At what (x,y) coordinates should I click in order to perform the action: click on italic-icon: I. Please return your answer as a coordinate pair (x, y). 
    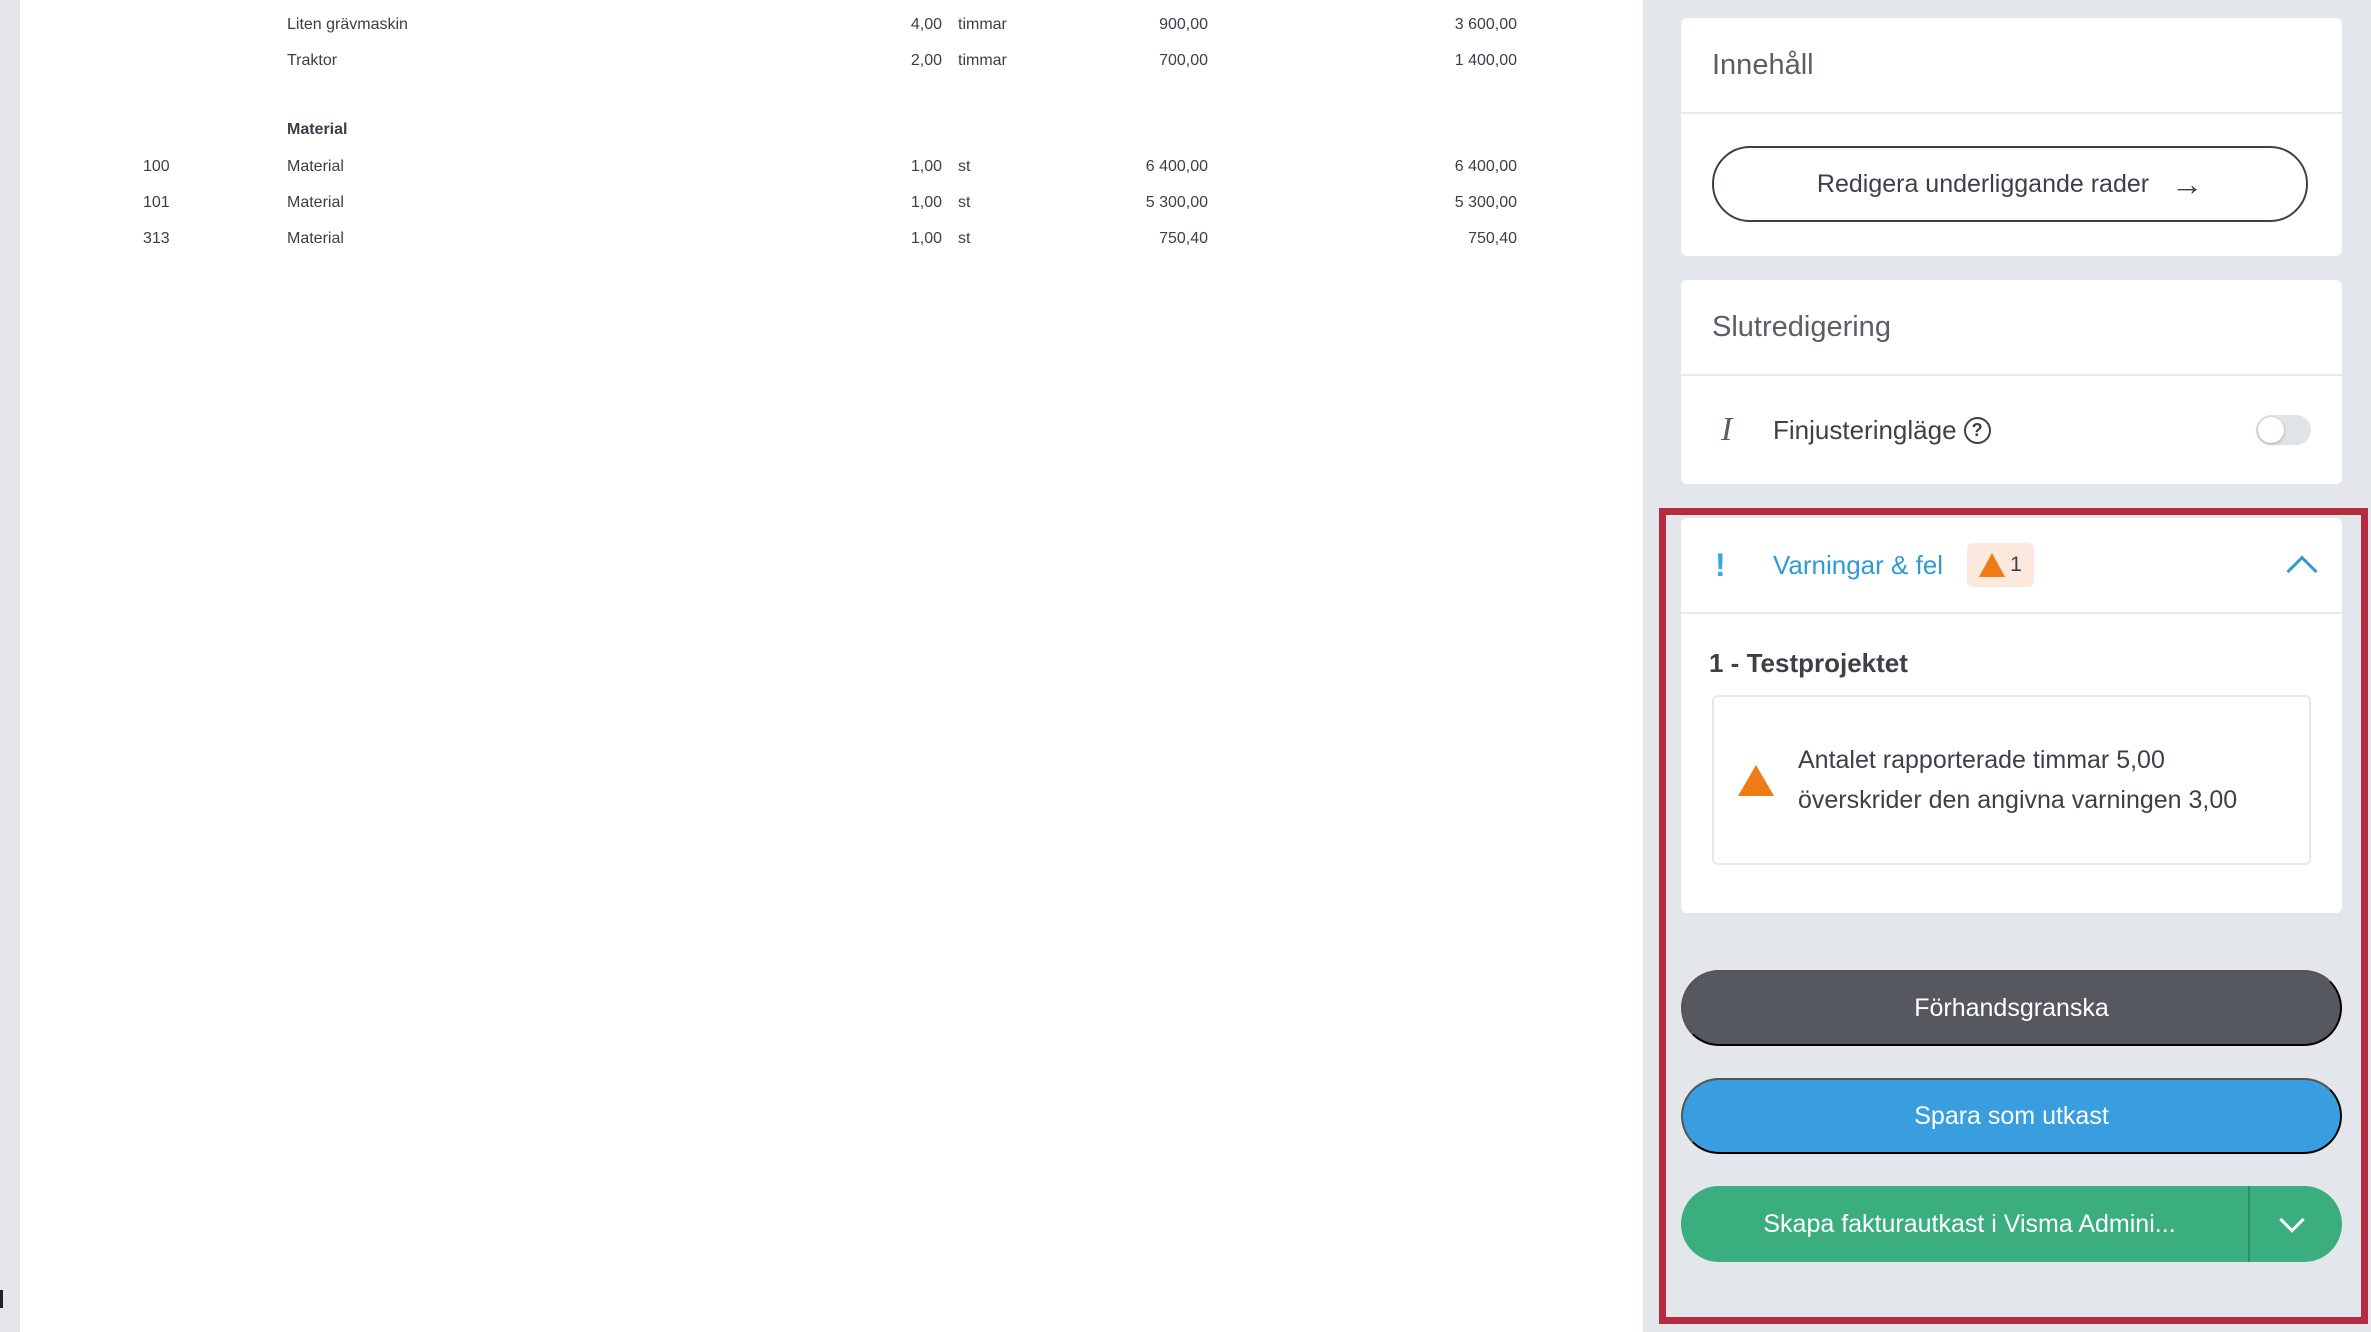
    Looking at the image, I should click on (1727, 429).